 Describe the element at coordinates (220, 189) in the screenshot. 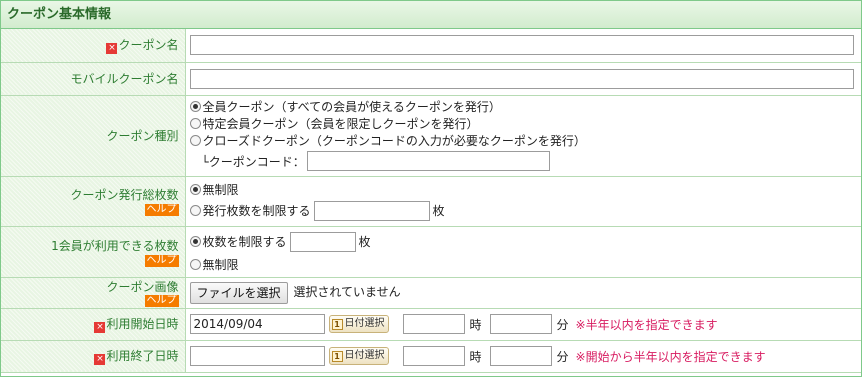

I see `total-count-option-unlimited-label: 無制限` at that location.